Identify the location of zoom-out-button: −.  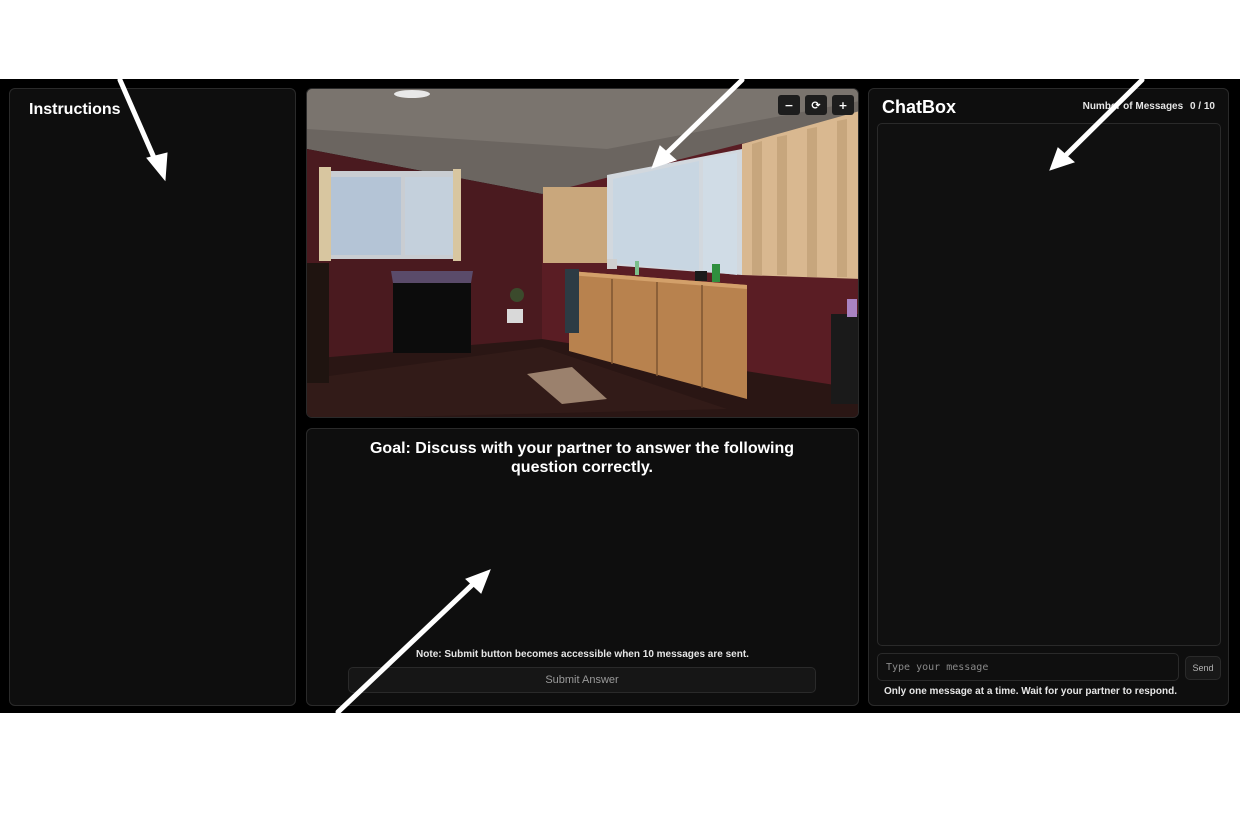
(789, 105).